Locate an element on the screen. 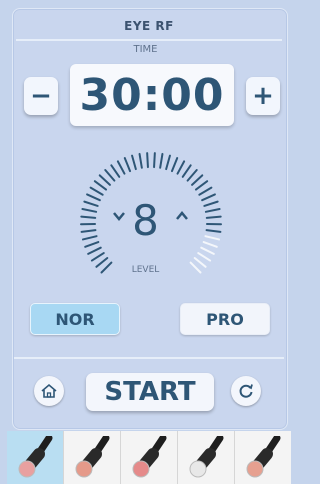 The height and width of the screenshot is (484, 320). refresh-icon is located at coordinates (246, 391).